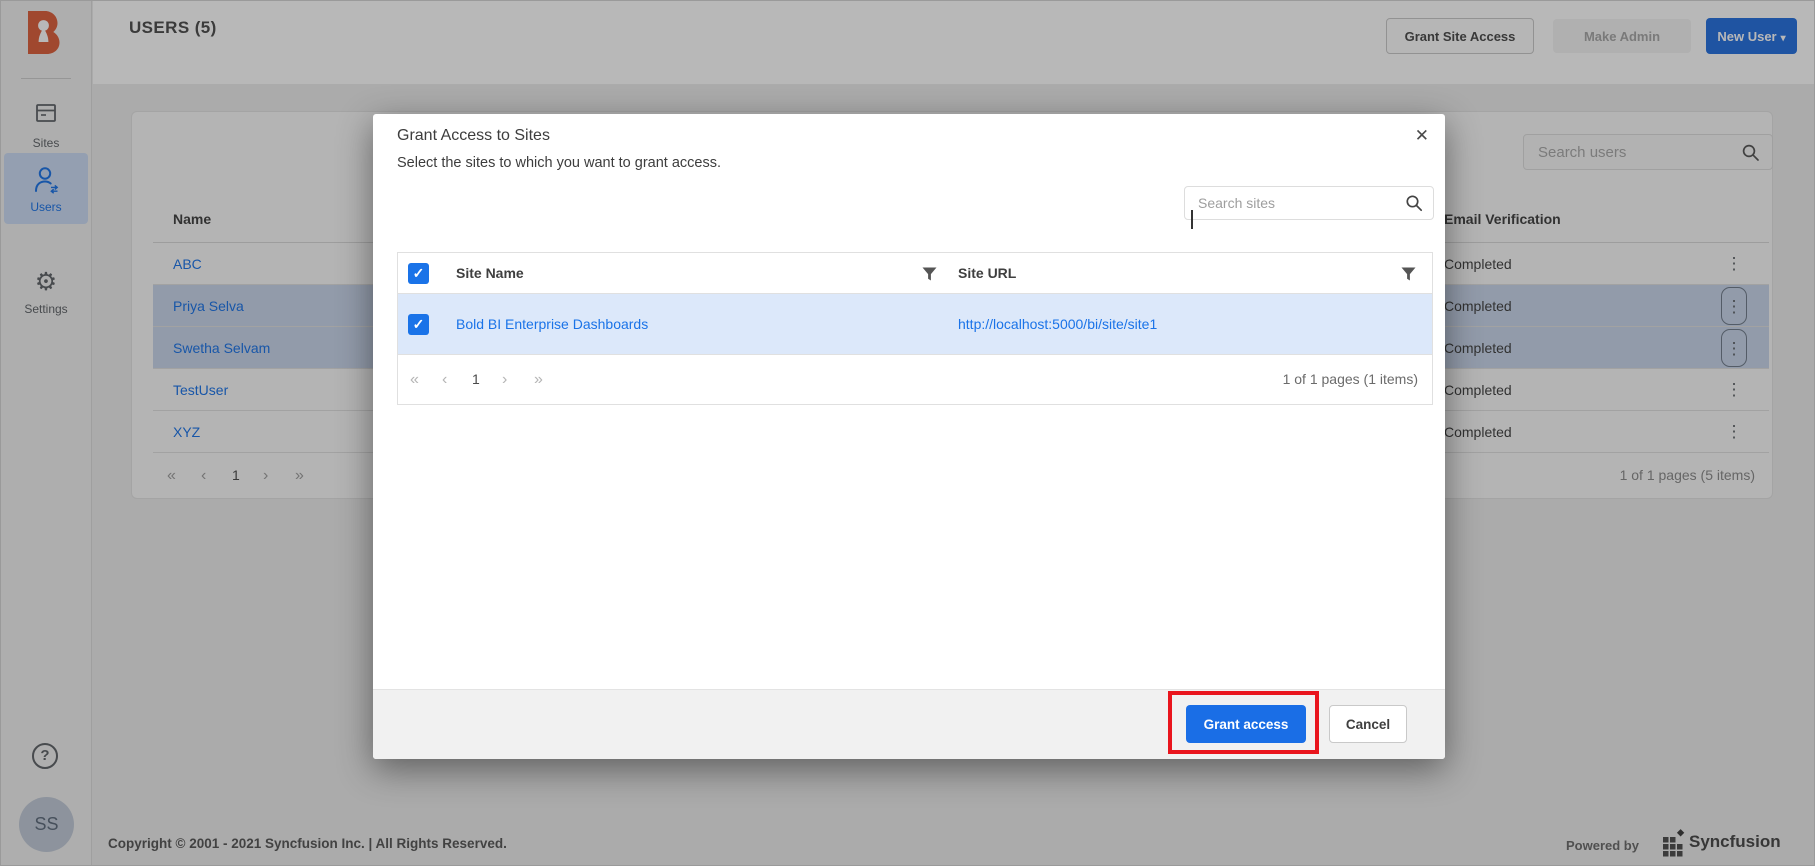 The width and height of the screenshot is (1815, 866). I want to click on select-all-checkbox: ✓, so click(418, 273).